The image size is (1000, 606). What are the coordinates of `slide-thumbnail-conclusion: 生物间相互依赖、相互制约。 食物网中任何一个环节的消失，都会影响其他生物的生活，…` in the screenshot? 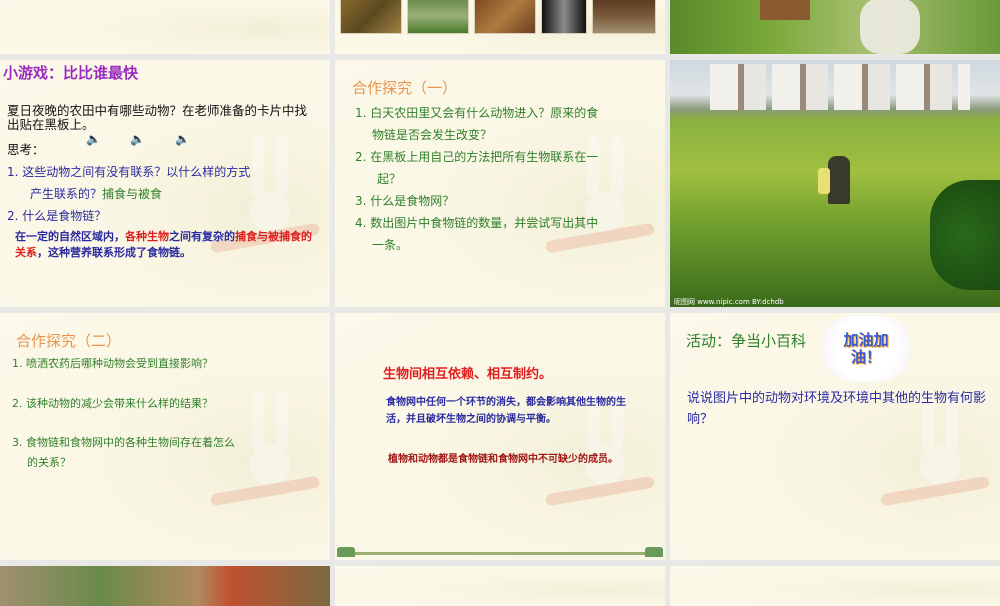 It's located at (500, 436).